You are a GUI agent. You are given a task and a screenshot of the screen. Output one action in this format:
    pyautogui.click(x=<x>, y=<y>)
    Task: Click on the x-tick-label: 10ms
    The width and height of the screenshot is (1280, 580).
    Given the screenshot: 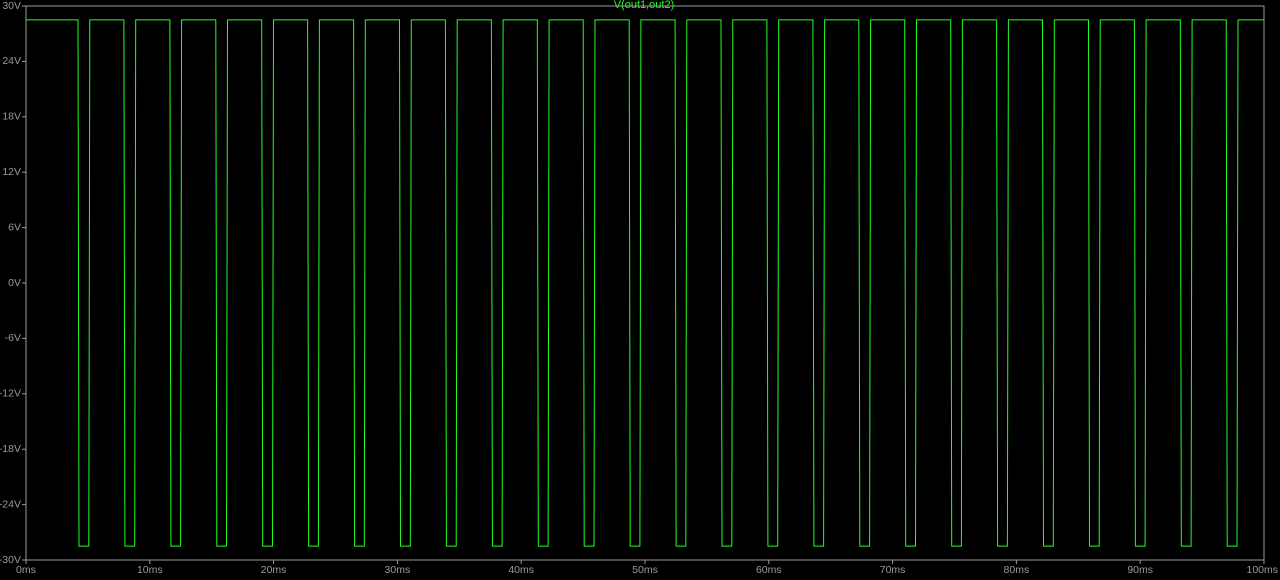 What is the action you would take?
    pyautogui.click(x=150, y=570)
    